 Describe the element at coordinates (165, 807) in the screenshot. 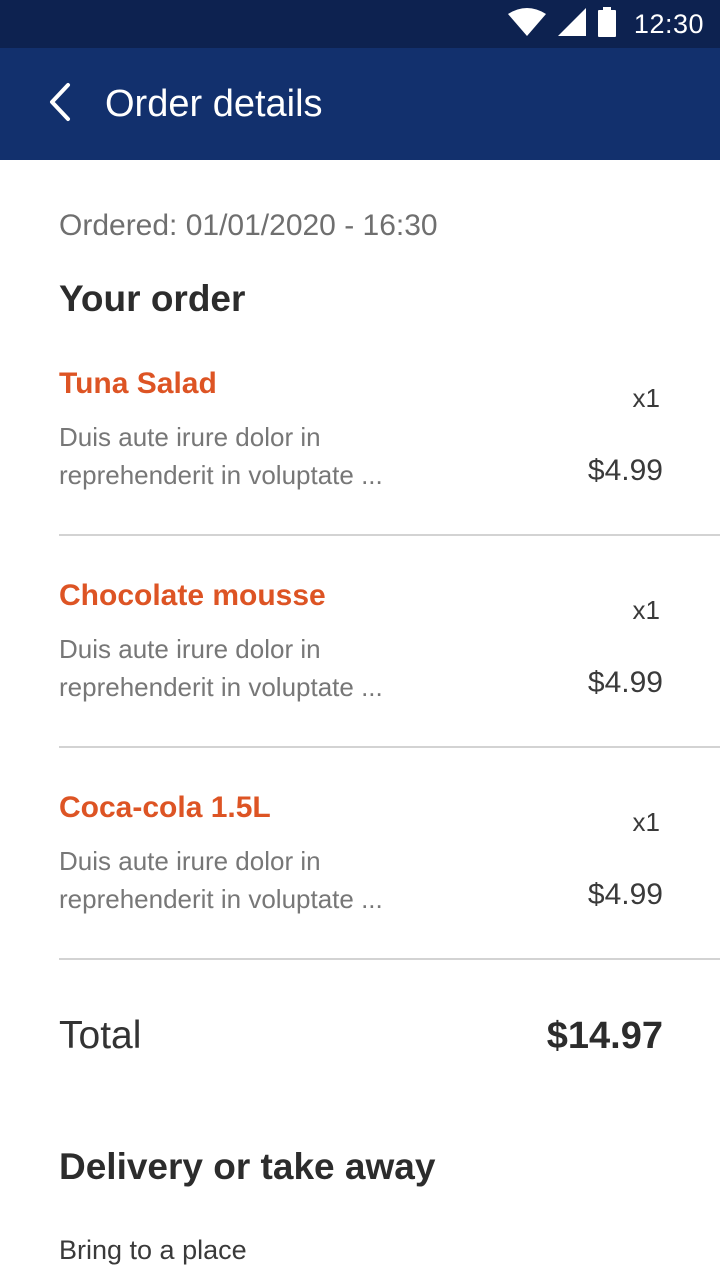

I see `item-name: Coca-cola 1.5L` at that location.